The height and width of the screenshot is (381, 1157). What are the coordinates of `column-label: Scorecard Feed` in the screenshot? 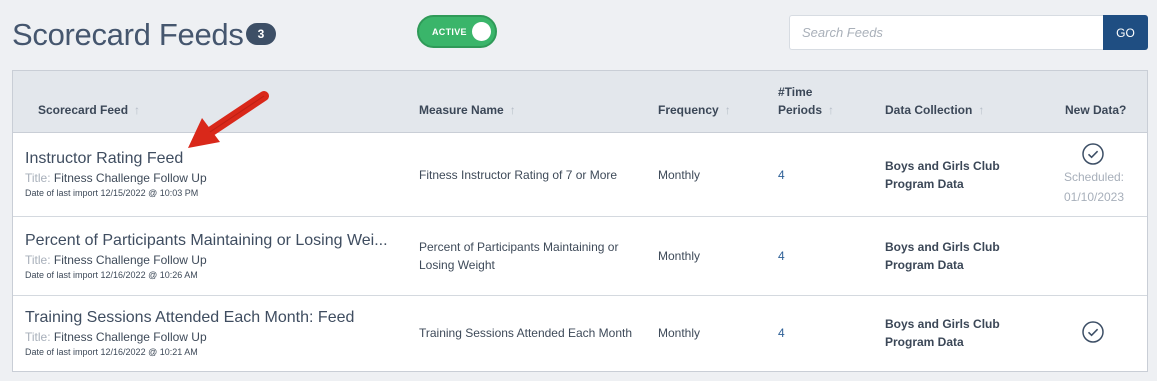 It's located at (83, 110).